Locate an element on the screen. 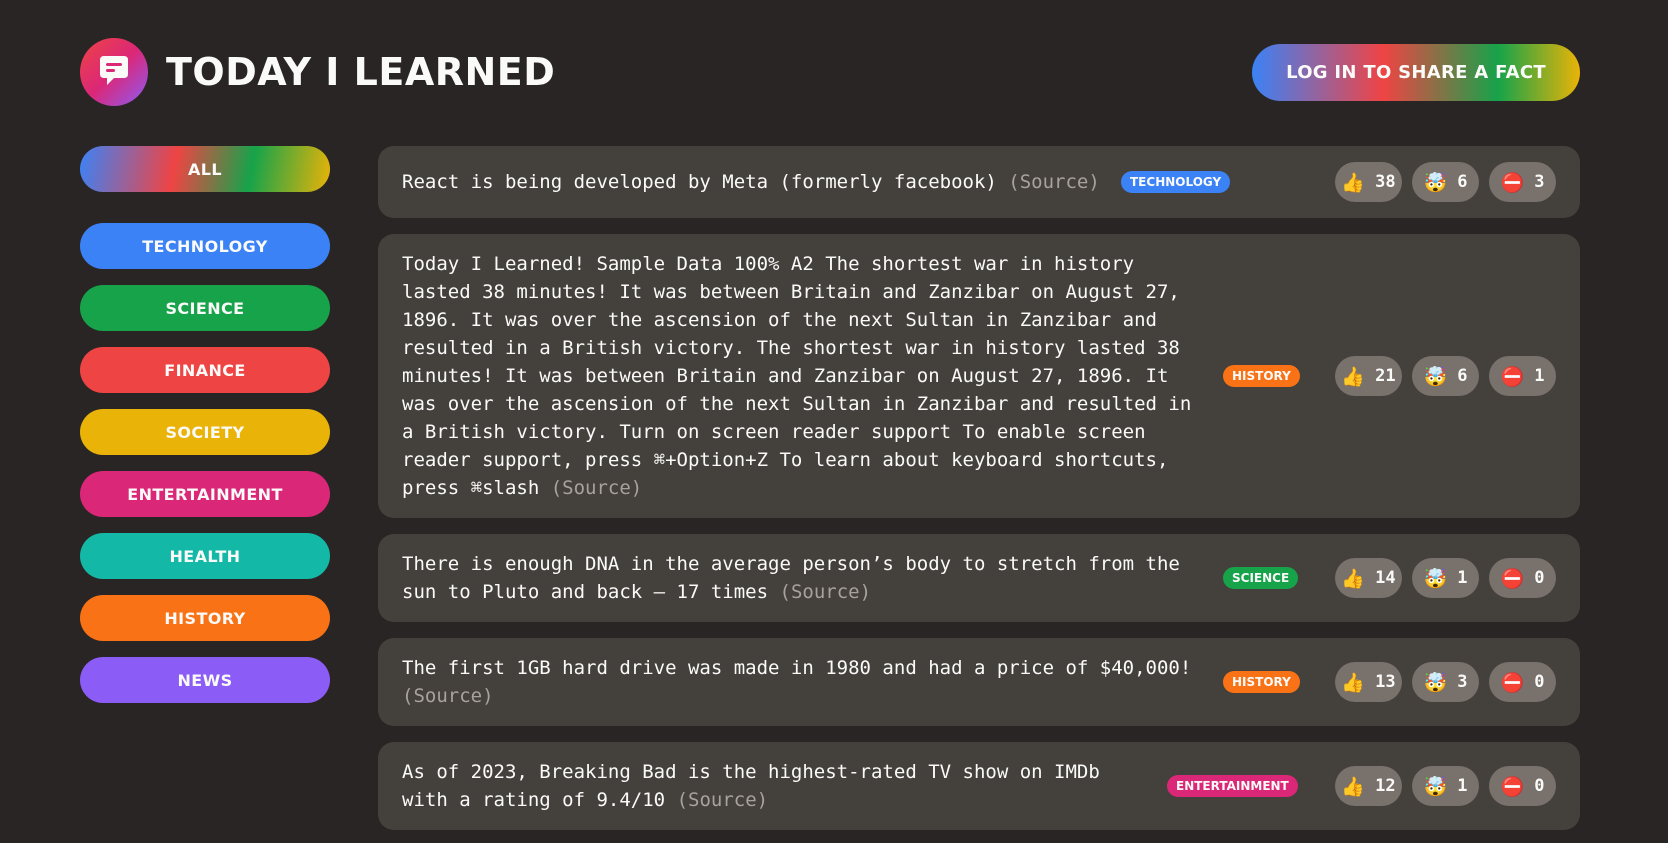  vote-interesting-button: 👍 13 is located at coordinates (1368, 682).